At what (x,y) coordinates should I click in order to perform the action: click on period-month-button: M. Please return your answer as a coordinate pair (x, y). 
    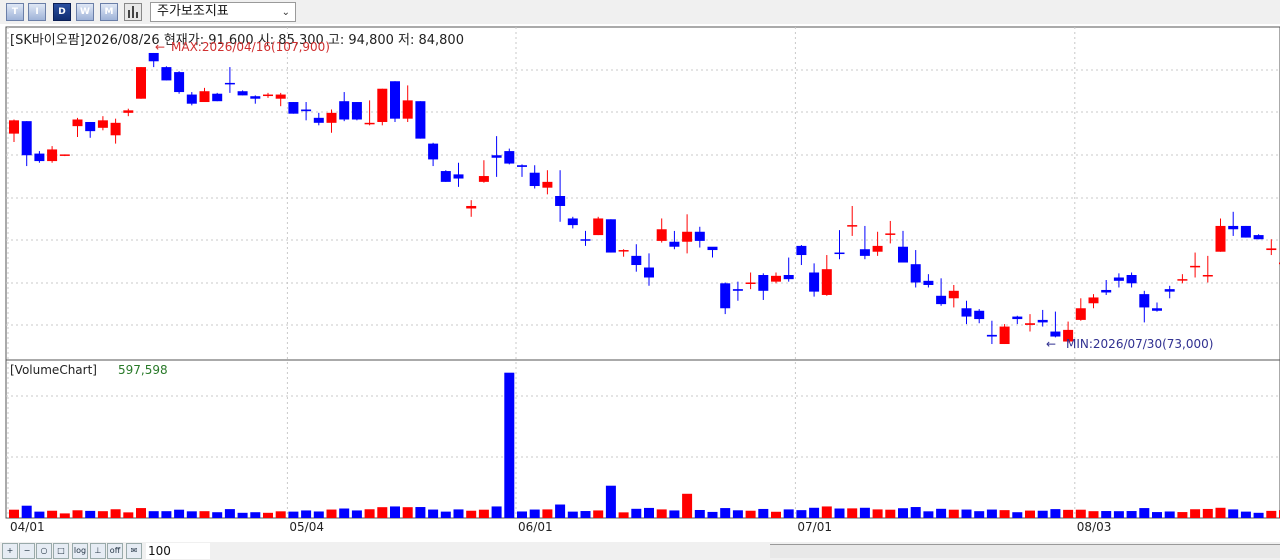
    Looking at the image, I should click on (109, 12).